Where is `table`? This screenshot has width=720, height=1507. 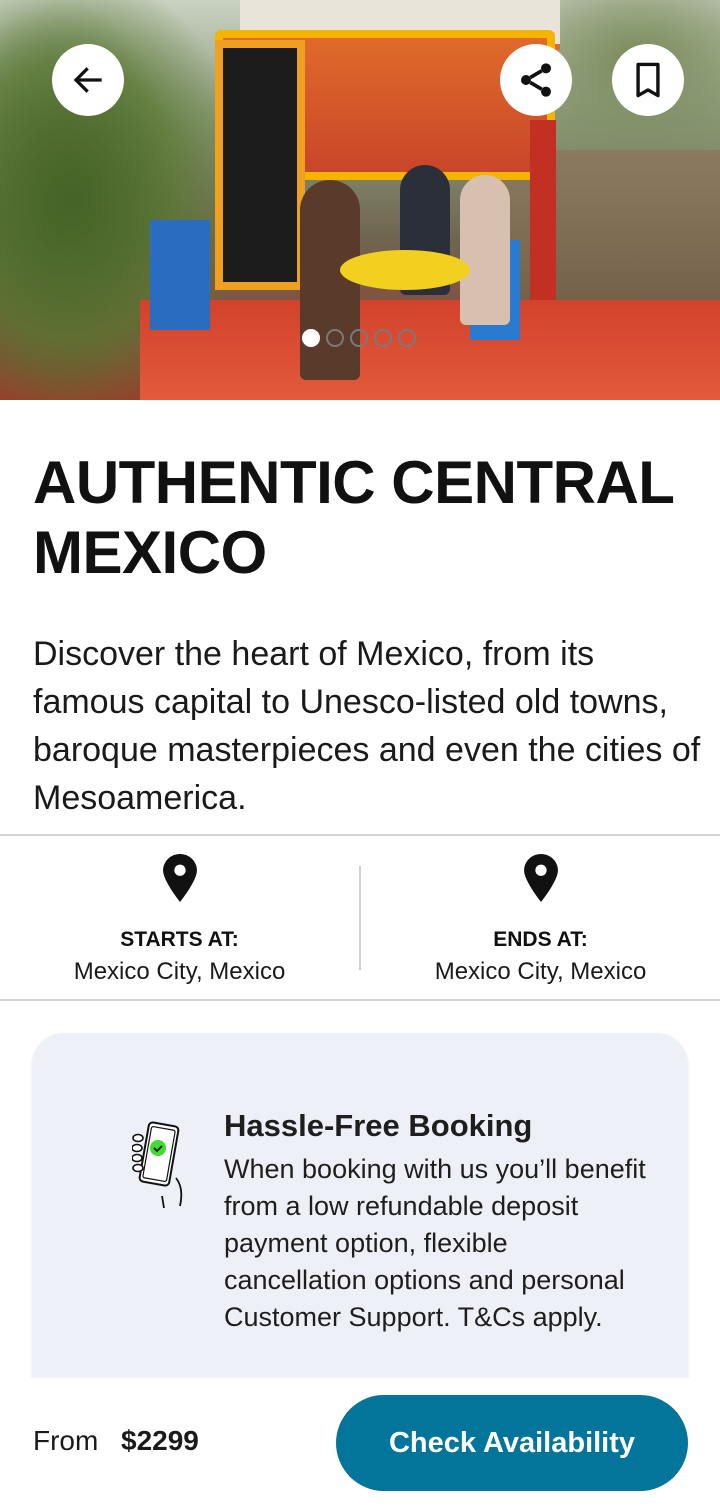 table is located at coordinates (405, 270).